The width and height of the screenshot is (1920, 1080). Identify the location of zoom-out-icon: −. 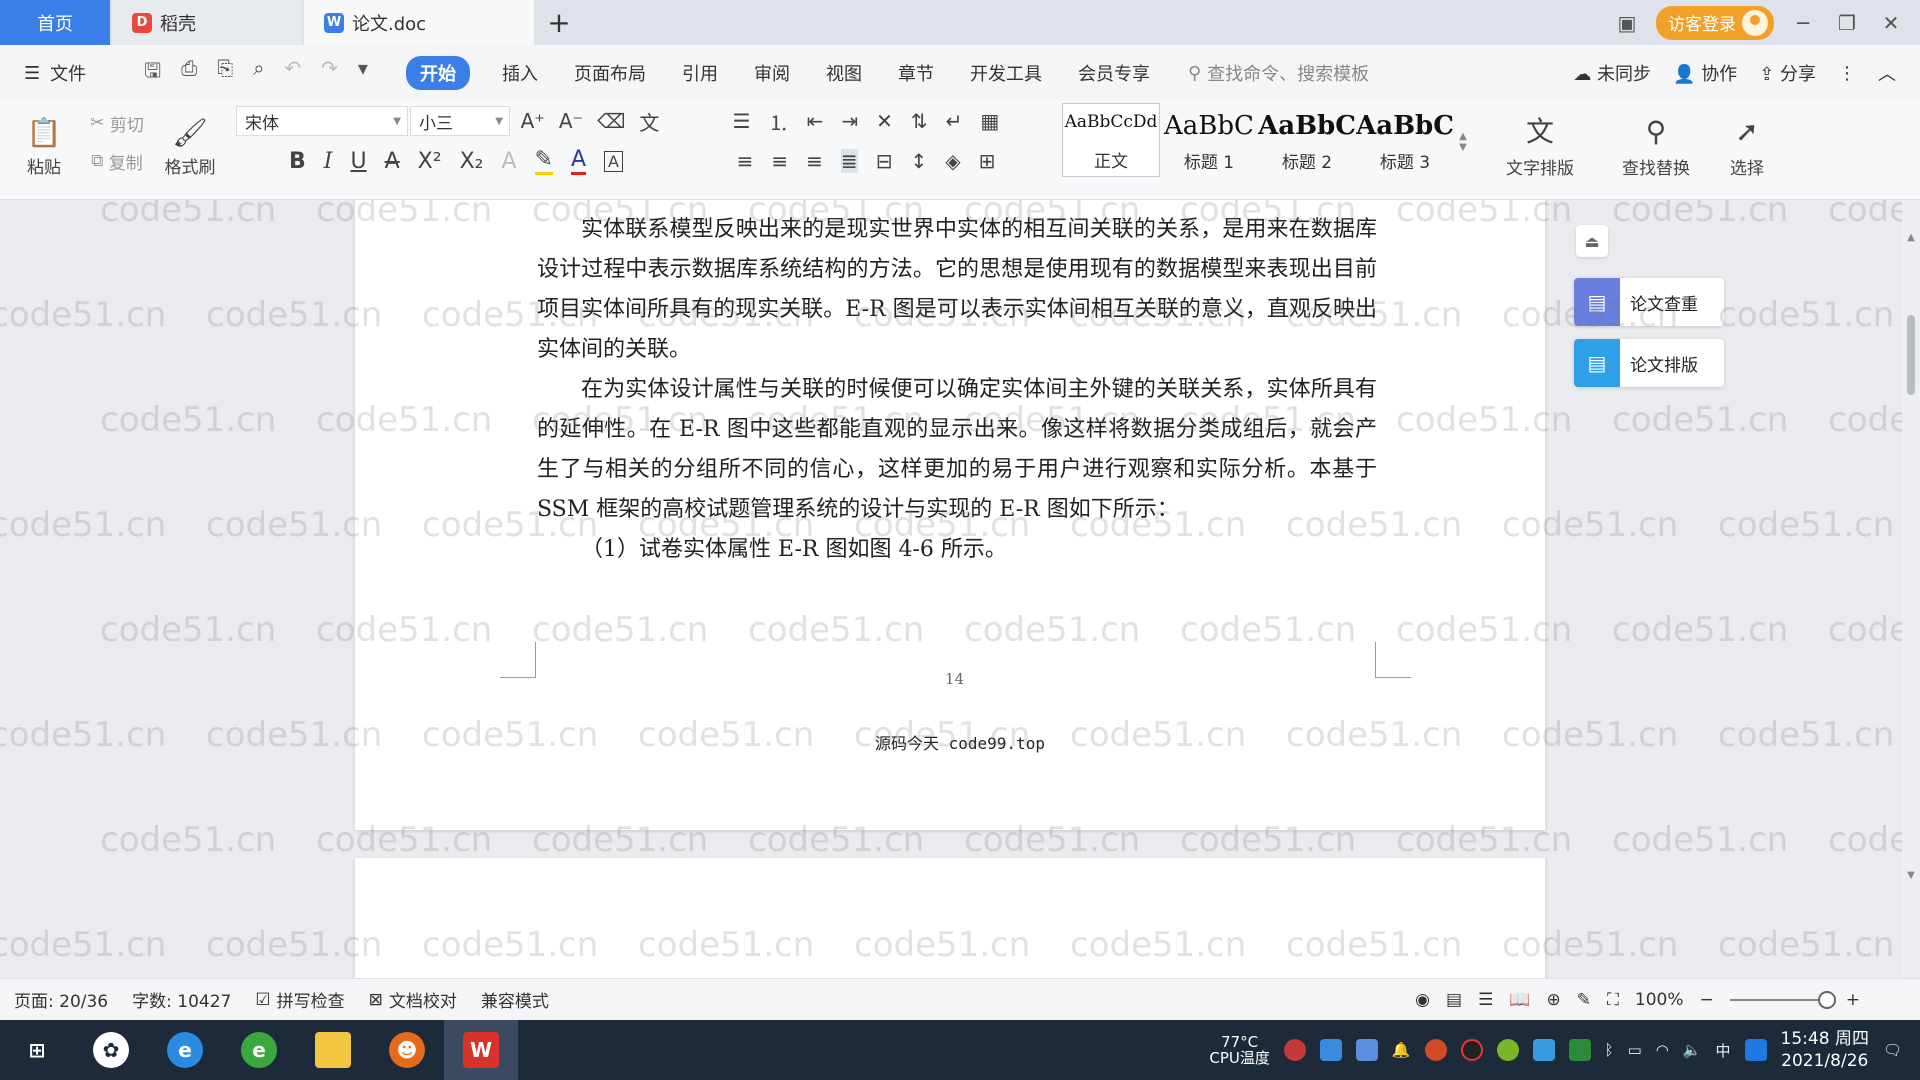
(1707, 1000).